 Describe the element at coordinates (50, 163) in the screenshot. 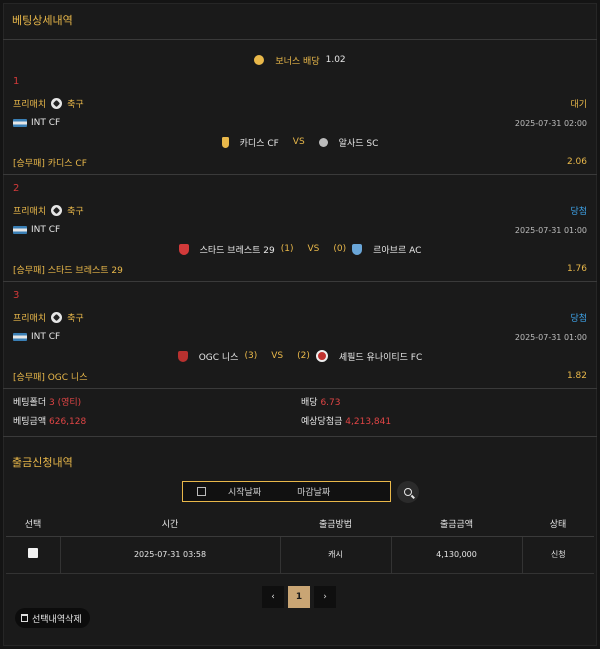

I see `bet-pick: [승무패] 카디스 CF` at that location.